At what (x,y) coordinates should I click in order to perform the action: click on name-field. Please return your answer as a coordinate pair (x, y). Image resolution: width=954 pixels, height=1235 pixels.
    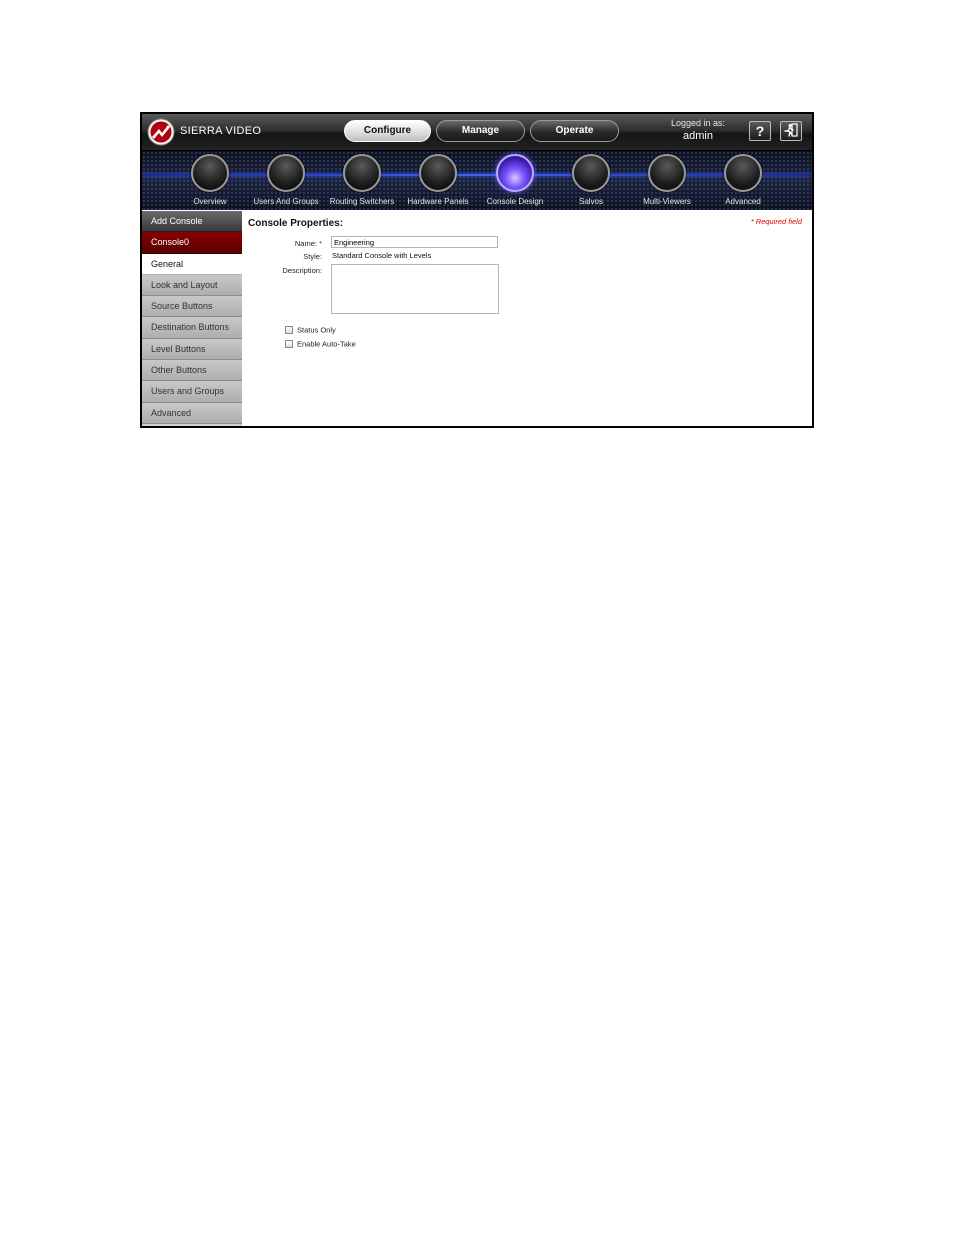
    Looking at the image, I should click on (414, 242).